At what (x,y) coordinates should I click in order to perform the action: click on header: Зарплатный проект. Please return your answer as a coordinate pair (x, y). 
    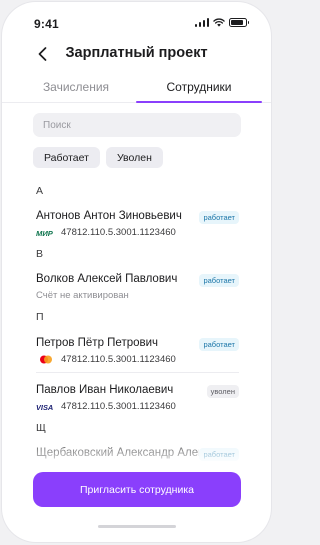
    Looking at the image, I should click on (136, 54).